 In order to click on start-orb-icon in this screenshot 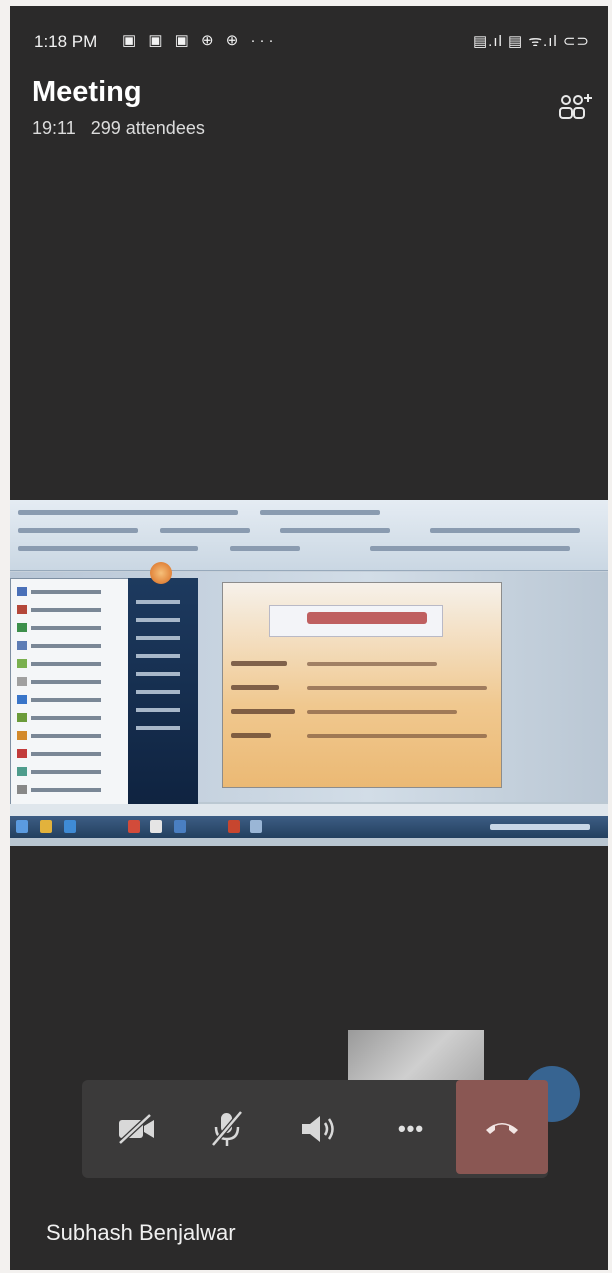, I will do `click(161, 573)`.